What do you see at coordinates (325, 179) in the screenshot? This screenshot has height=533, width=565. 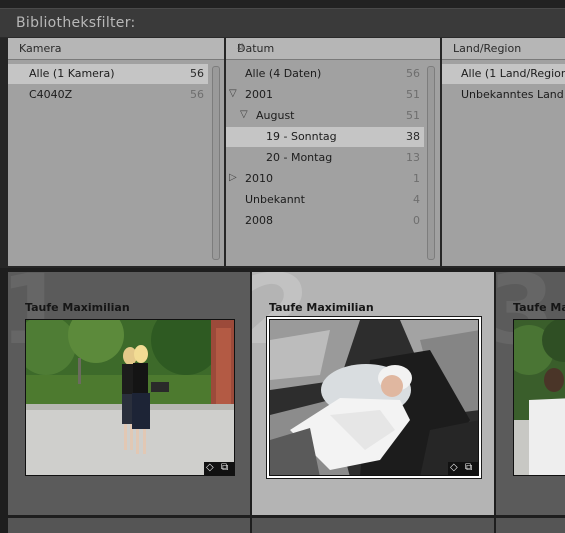 I see `list-item: ▷ 2010 1` at bounding box center [325, 179].